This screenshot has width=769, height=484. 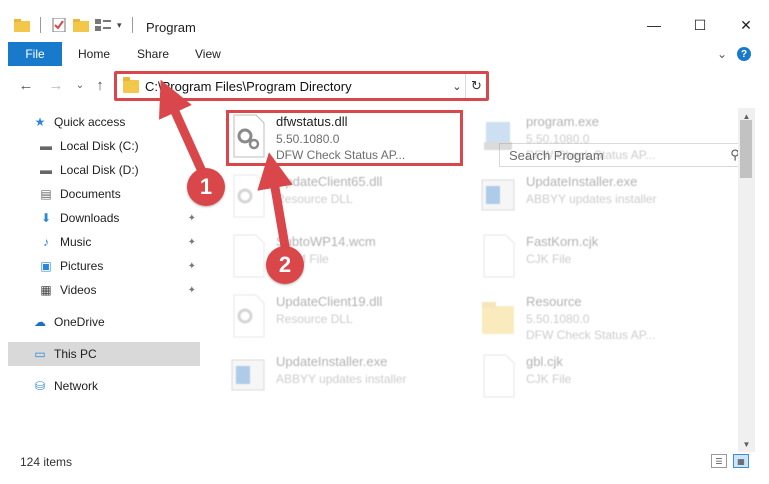 What do you see at coordinates (301, 86) in the screenshot?
I see `address-highlight` at bounding box center [301, 86].